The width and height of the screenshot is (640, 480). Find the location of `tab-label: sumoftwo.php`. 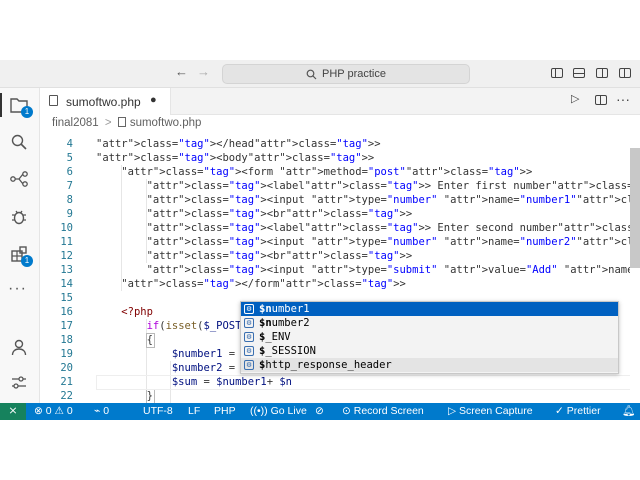

tab-label: sumoftwo.php is located at coordinates (103, 102).